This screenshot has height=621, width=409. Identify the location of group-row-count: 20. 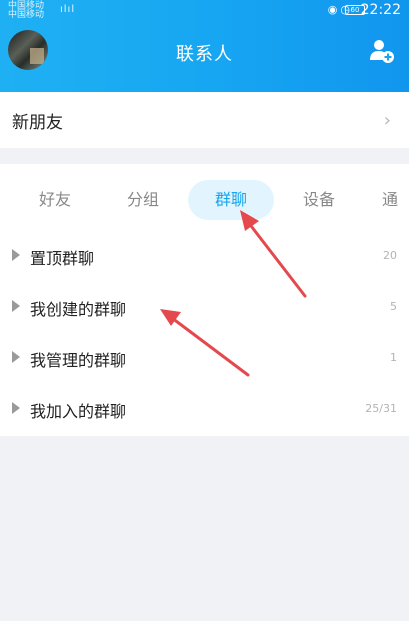
(390, 255).